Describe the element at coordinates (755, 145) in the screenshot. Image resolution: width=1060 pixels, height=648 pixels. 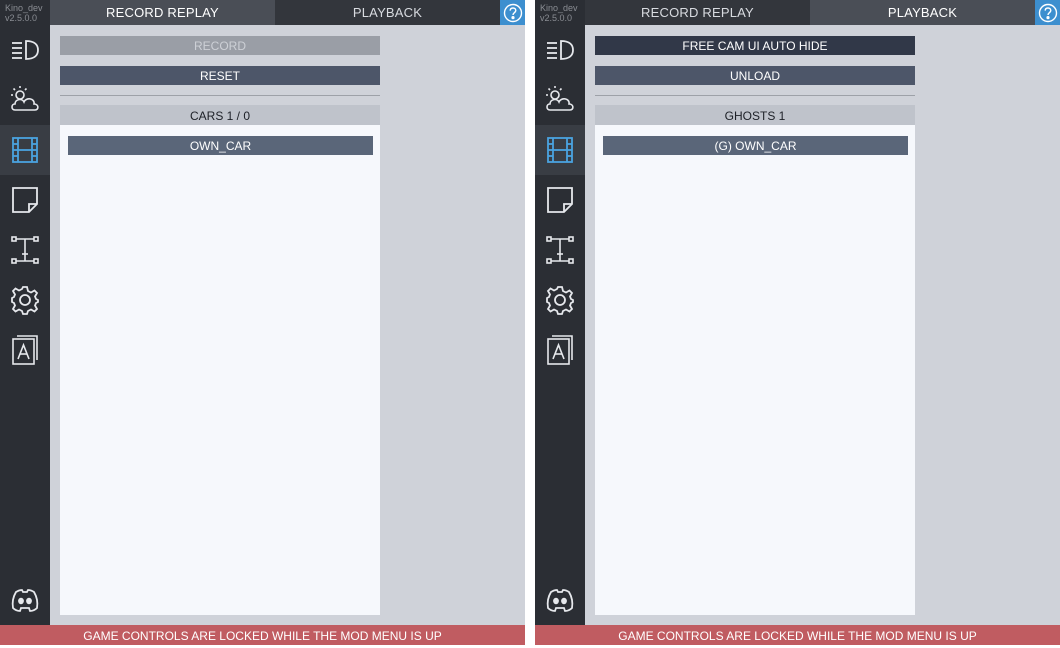
I see `list-item-ghost: (G) OWN_CAR` at that location.